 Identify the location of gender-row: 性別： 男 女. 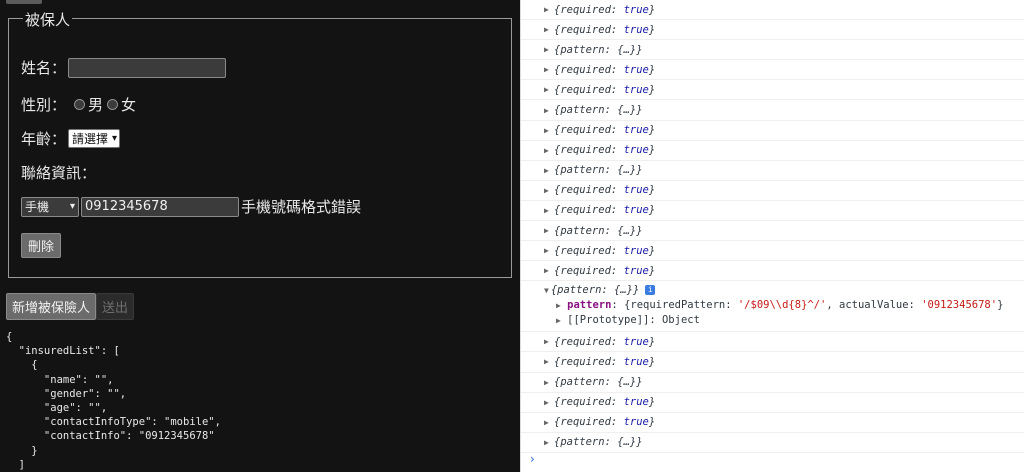
(78, 104).